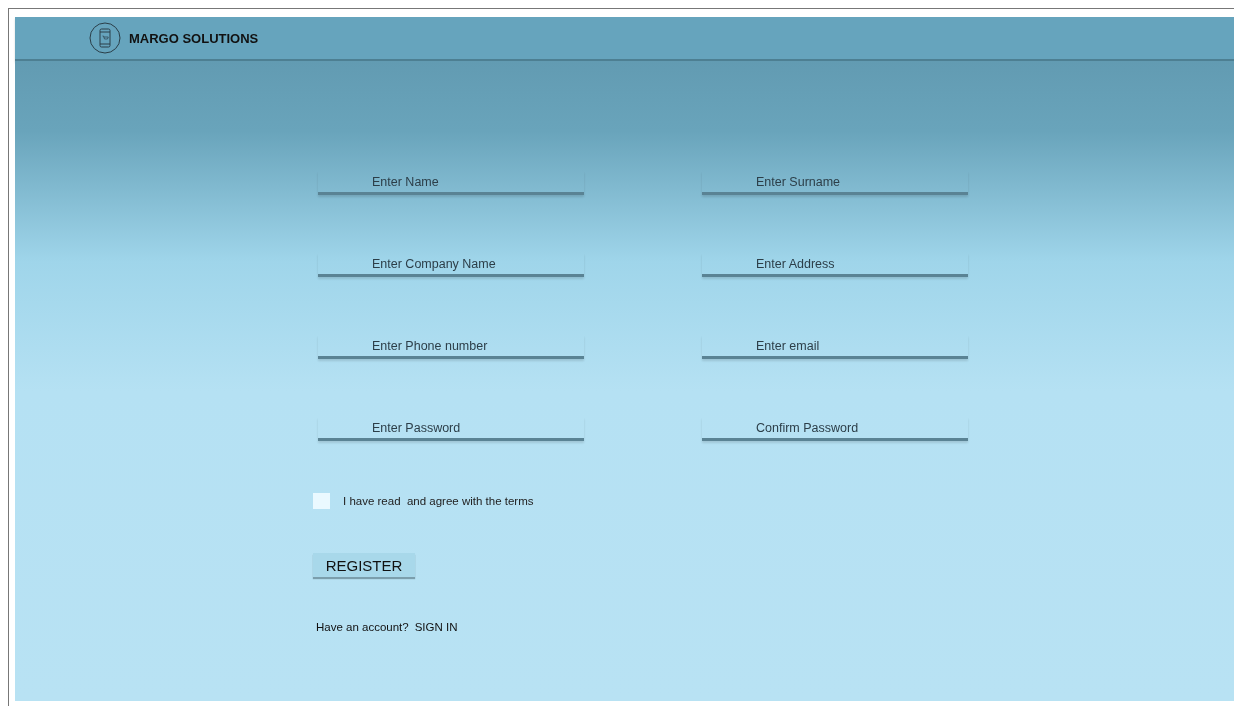  What do you see at coordinates (321, 501) in the screenshot?
I see `checkbox` at bounding box center [321, 501].